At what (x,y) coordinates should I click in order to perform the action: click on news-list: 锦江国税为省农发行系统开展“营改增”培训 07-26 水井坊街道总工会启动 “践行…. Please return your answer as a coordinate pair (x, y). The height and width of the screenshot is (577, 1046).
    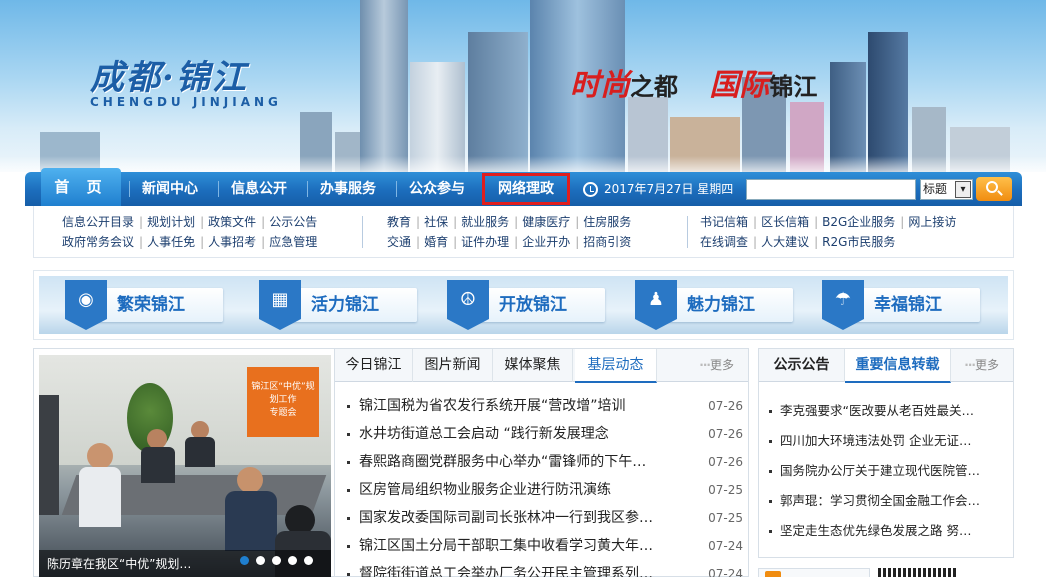
    Looking at the image, I should click on (545, 484).